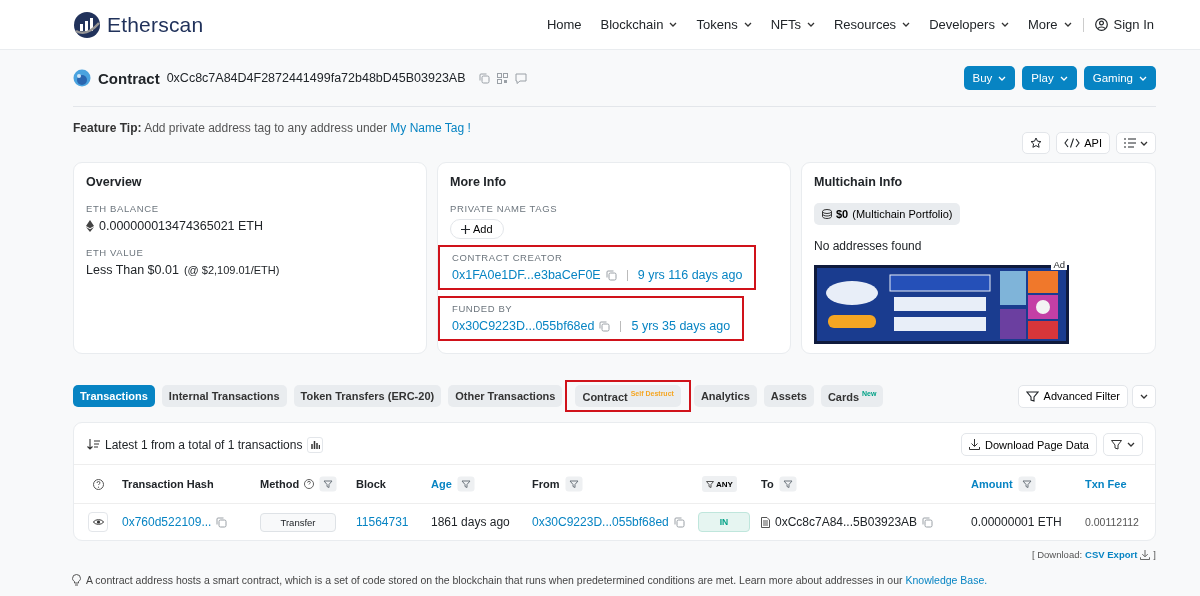 The height and width of the screenshot is (596, 1200). What do you see at coordinates (1111, 554) in the screenshot?
I see `csv-export-link: CSV Export` at bounding box center [1111, 554].